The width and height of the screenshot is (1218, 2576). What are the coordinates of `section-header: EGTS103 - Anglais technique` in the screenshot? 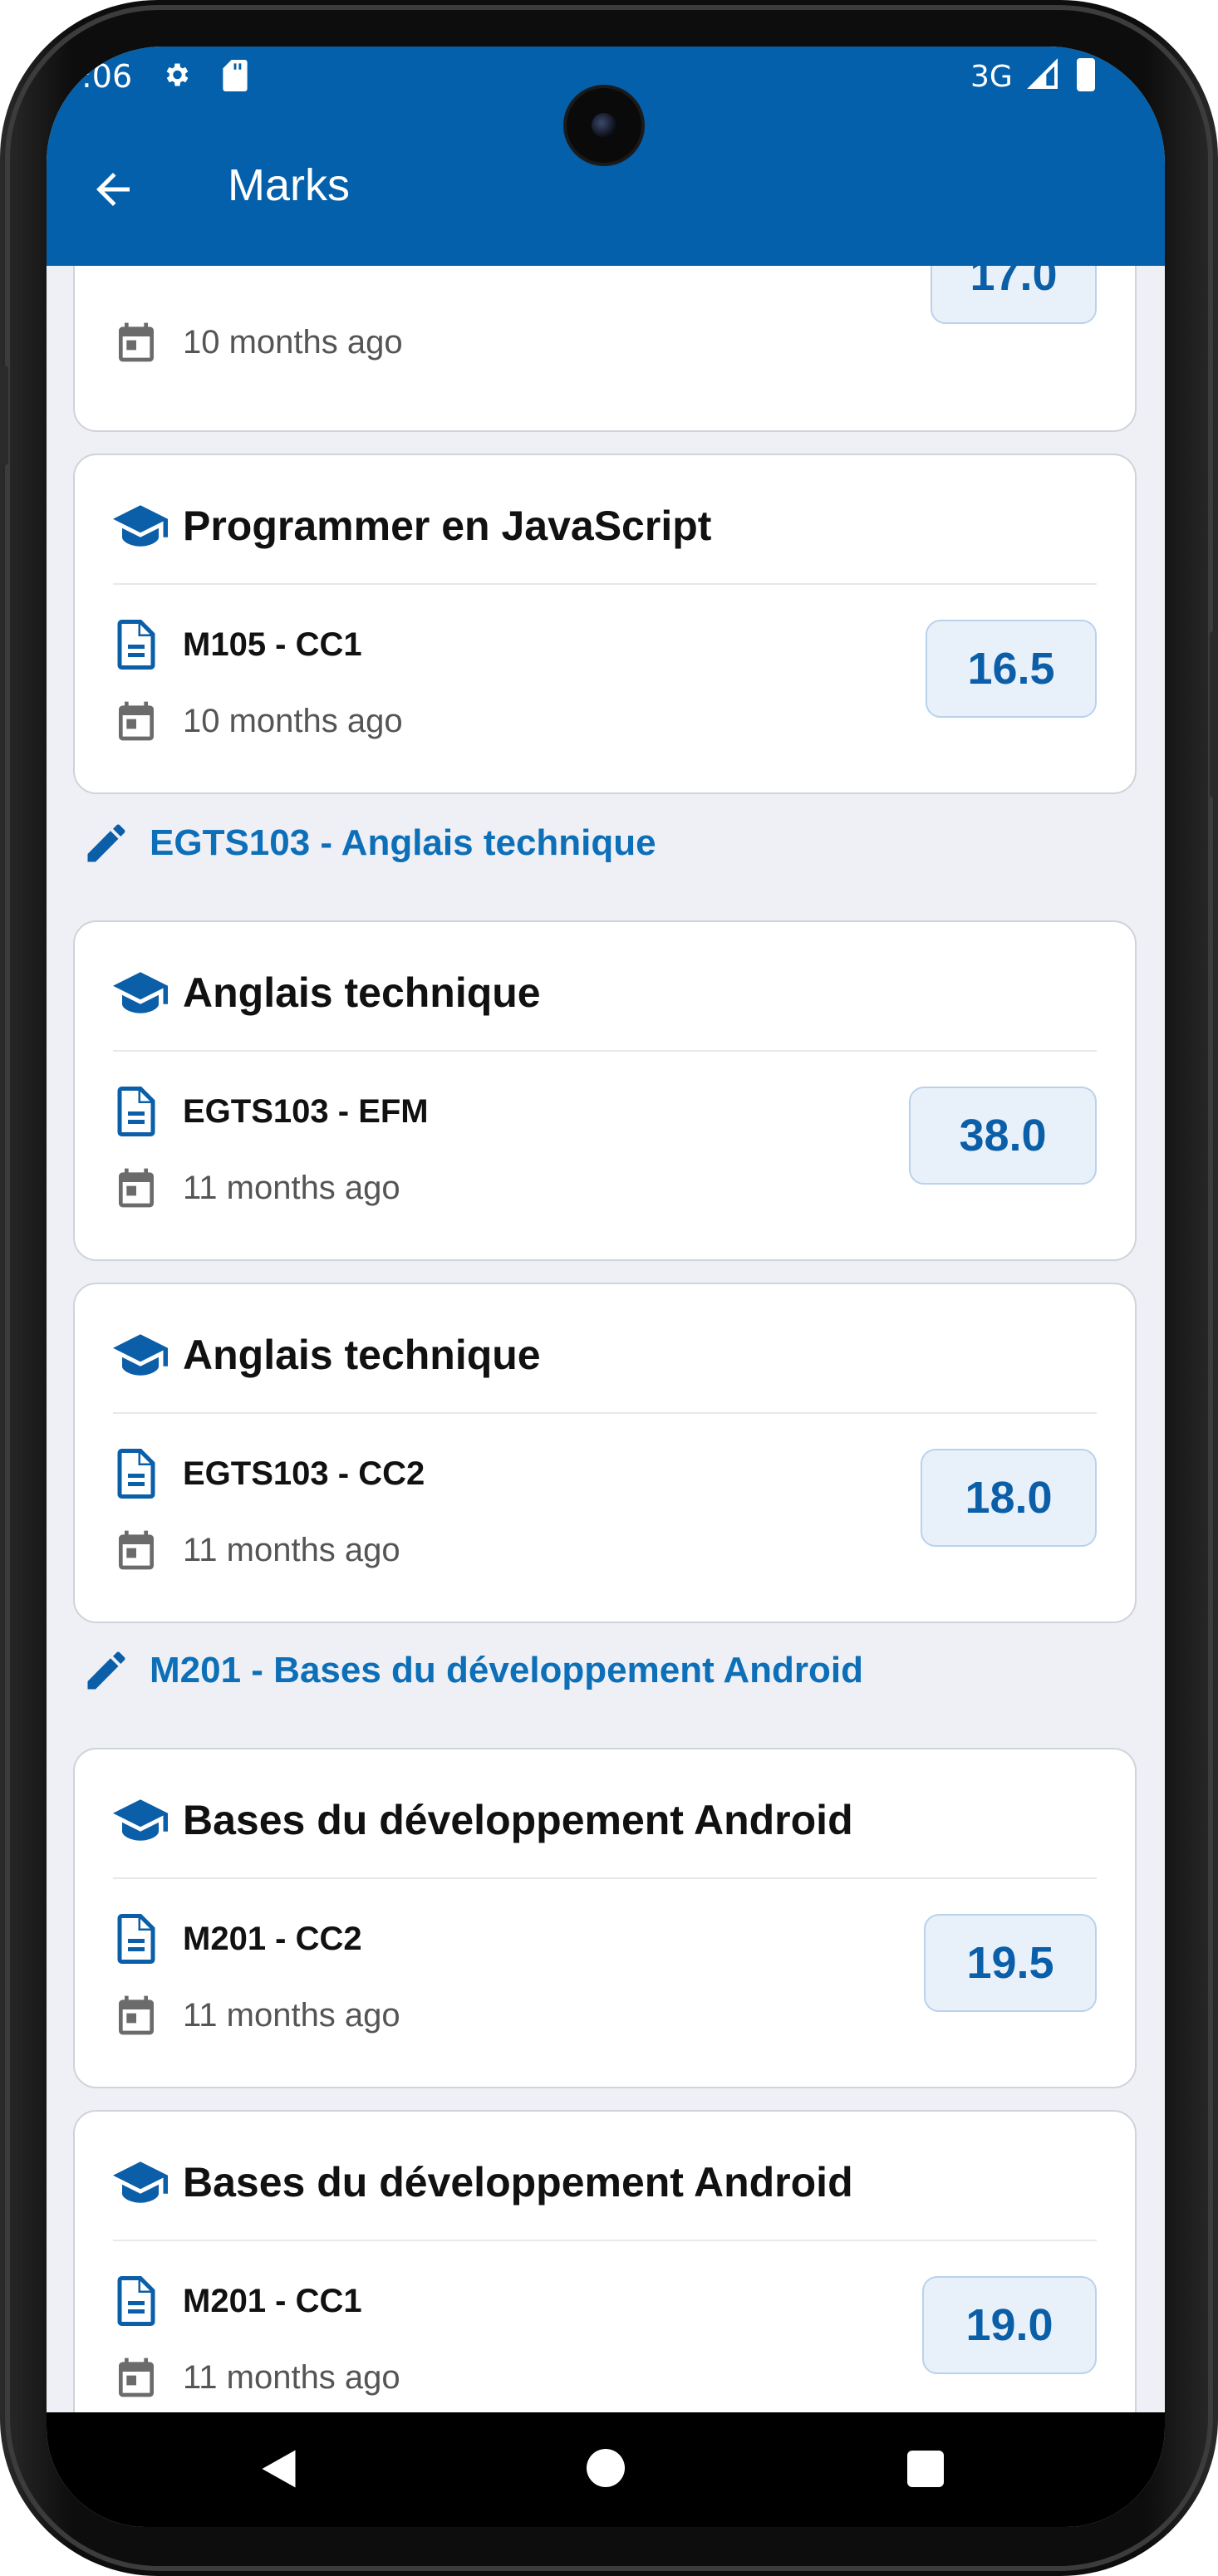 It's located at (368, 843).